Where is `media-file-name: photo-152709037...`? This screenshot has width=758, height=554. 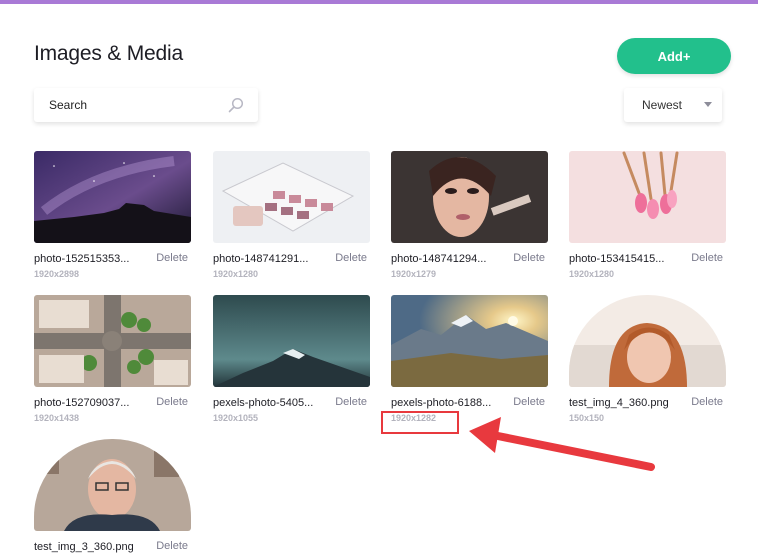 media-file-name: photo-152709037... is located at coordinates (82, 403).